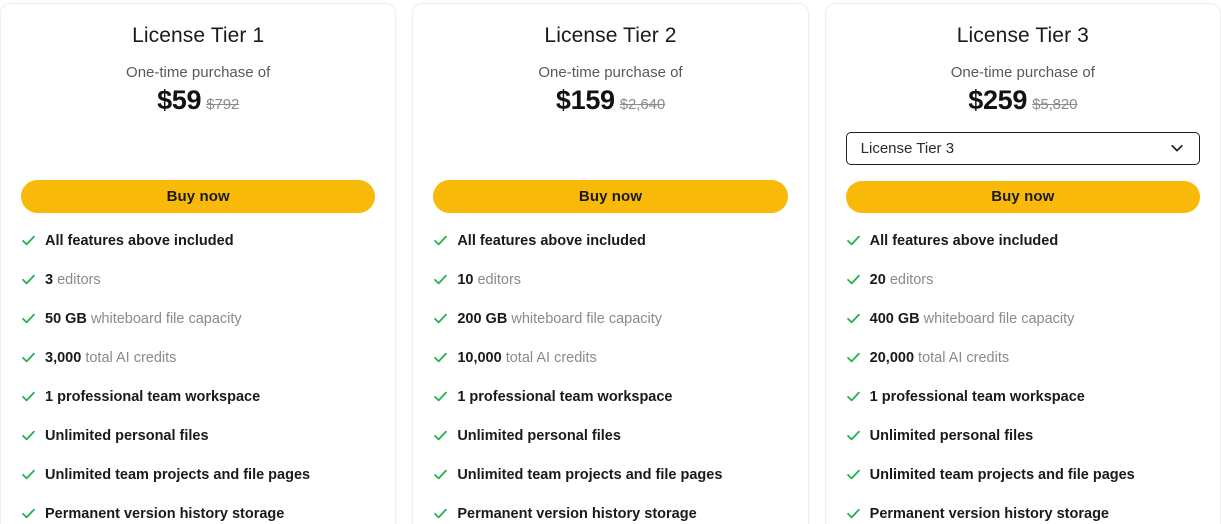 This screenshot has width=1221, height=524. Describe the element at coordinates (143, 319) in the screenshot. I see `feature-text: 50 GB whiteboard file capacity` at that location.